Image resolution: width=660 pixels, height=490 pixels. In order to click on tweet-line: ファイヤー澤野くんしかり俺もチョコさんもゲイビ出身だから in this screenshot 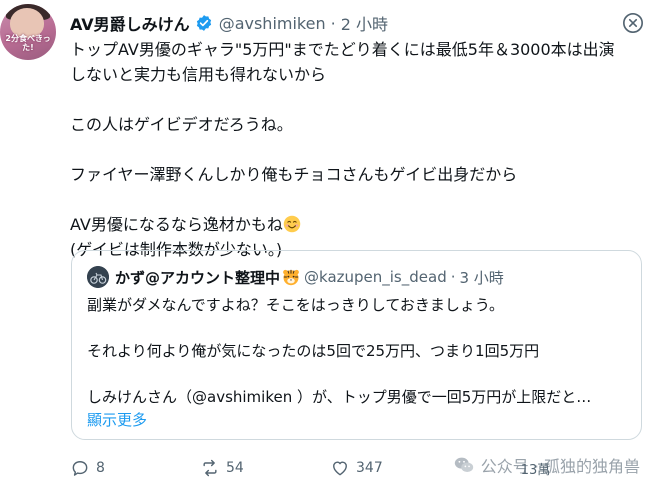, I will do `click(294, 174)`.